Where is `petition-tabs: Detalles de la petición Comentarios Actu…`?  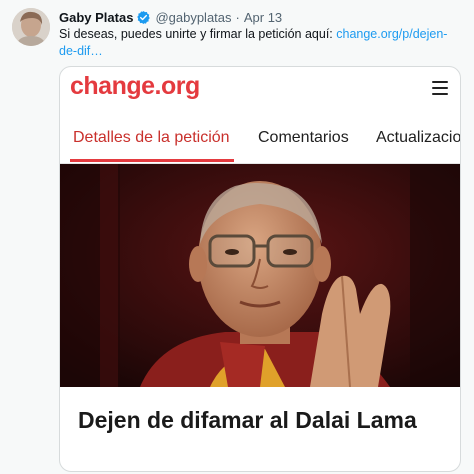
petition-tabs: Detalles de la petición Comentarios Actu… is located at coordinates (260, 143).